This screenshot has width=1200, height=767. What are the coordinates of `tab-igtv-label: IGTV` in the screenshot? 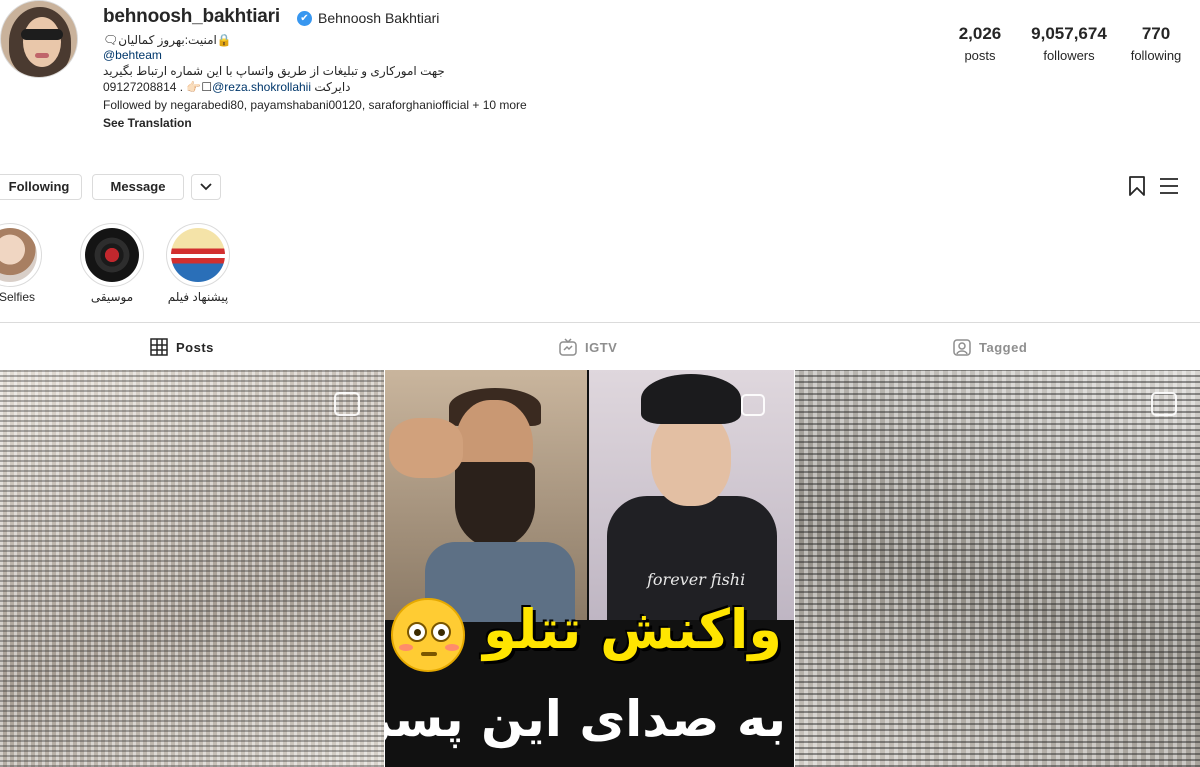 It's located at (601, 347).